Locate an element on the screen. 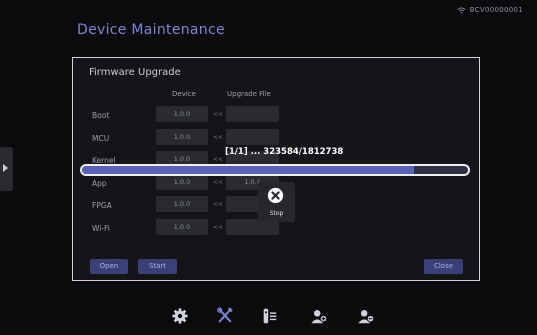 The width and height of the screenshot is (537, 335). device-list-icon is located at coordinates (270, 316).